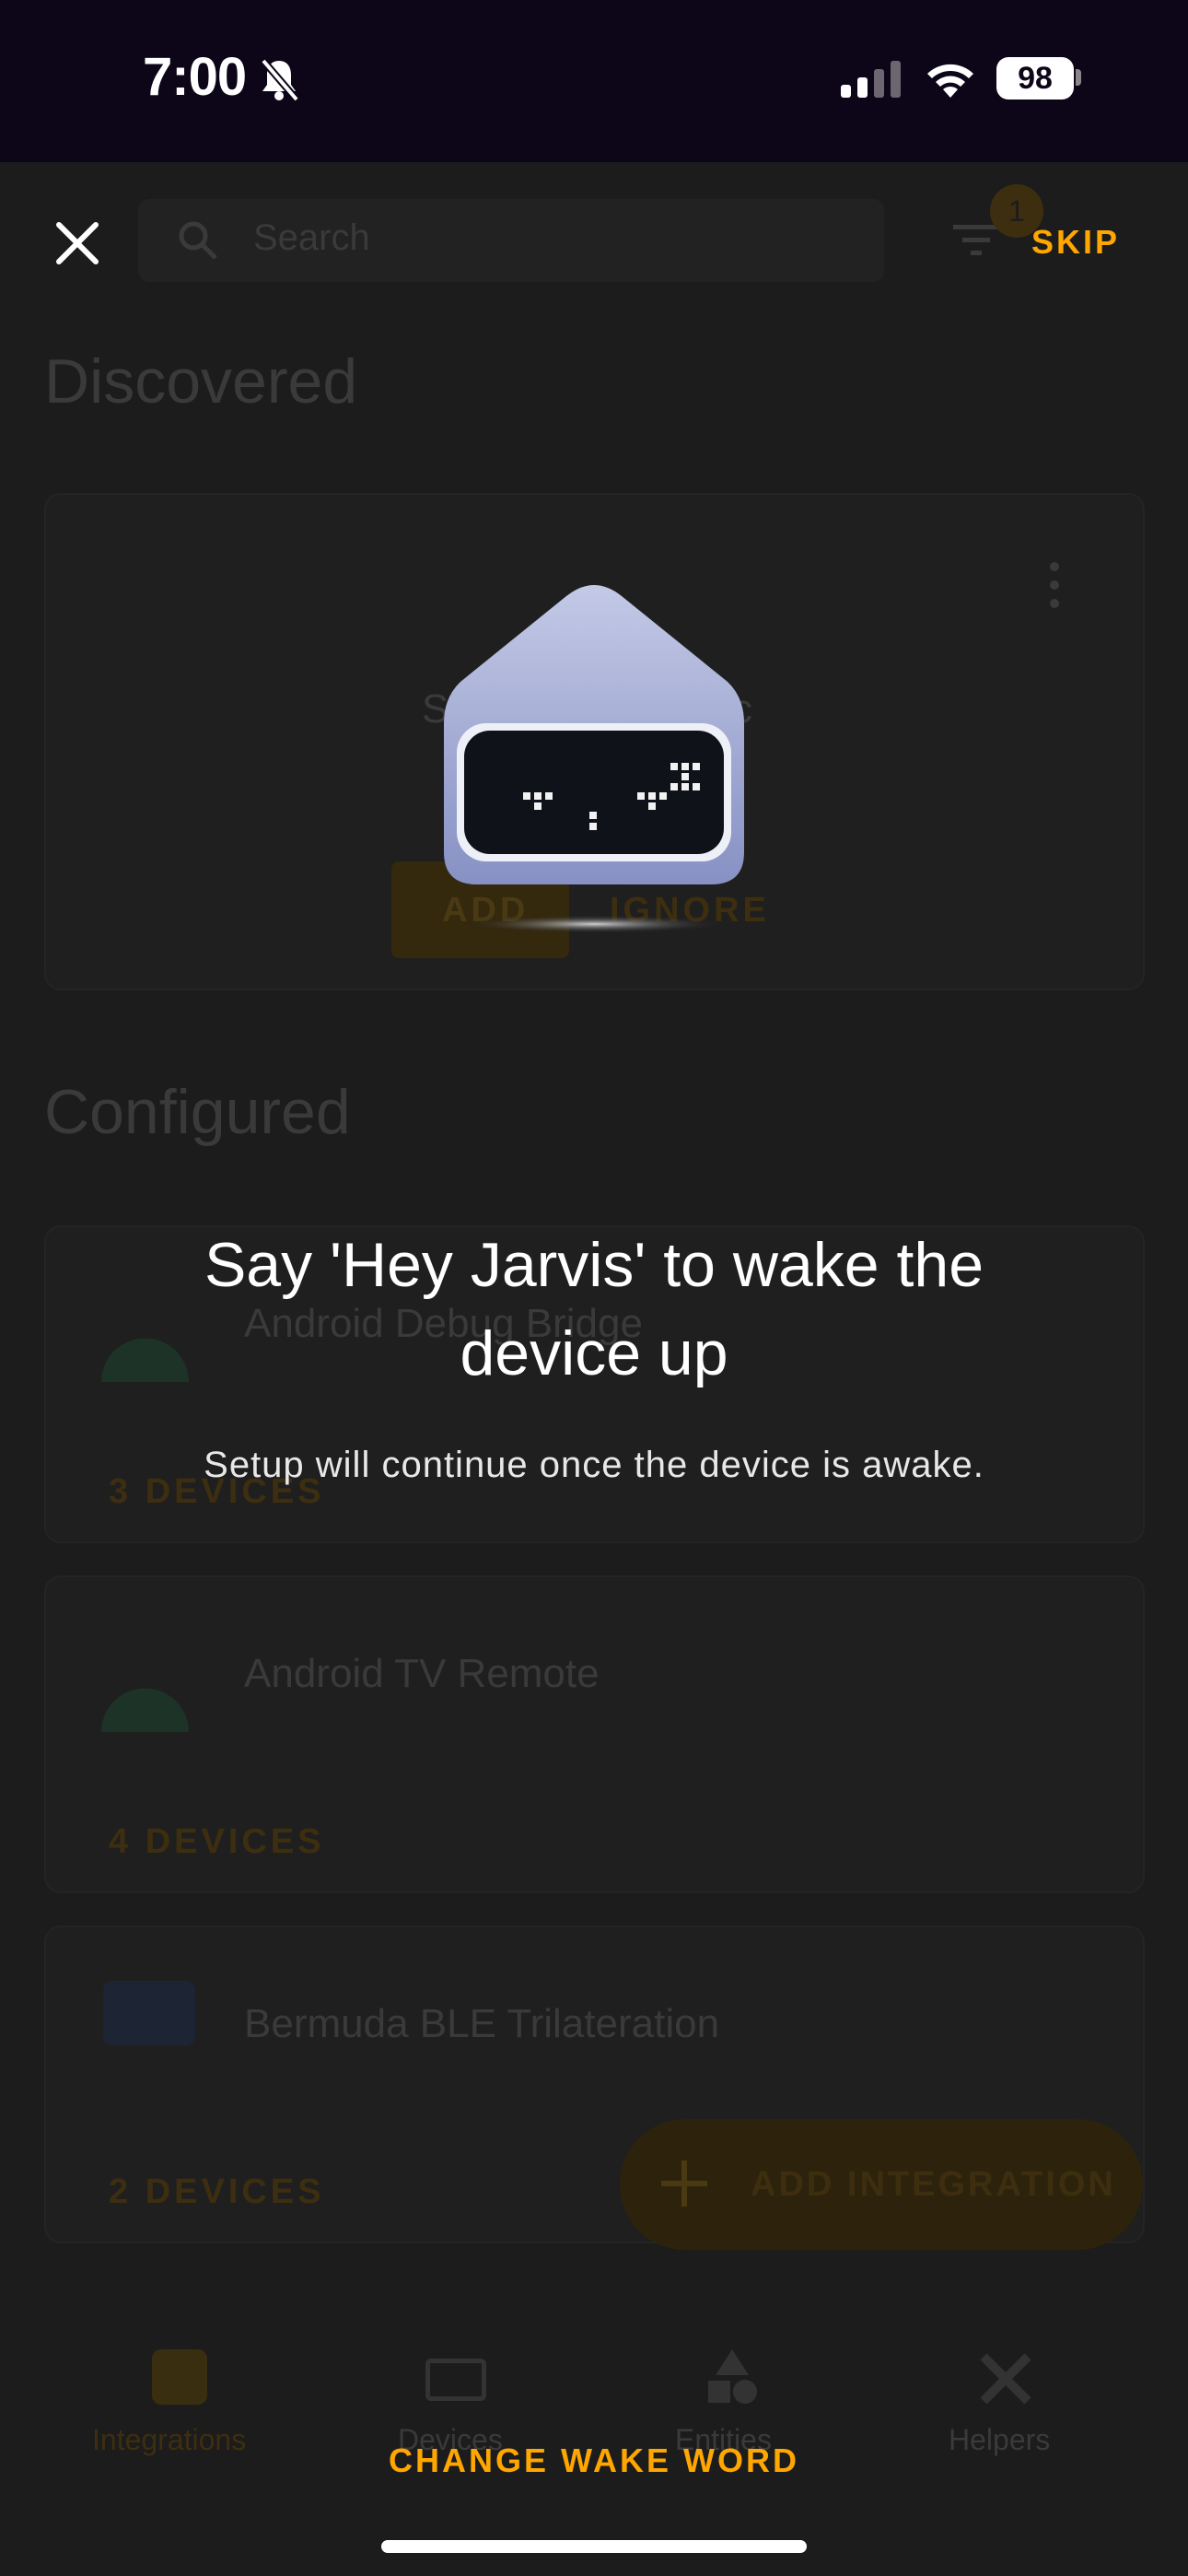 The image size is (1188, 2576). What do you see at coordinates (1078, 77) in the screenshot?
I see `battery-icon` at bounding box center [1078, 77].